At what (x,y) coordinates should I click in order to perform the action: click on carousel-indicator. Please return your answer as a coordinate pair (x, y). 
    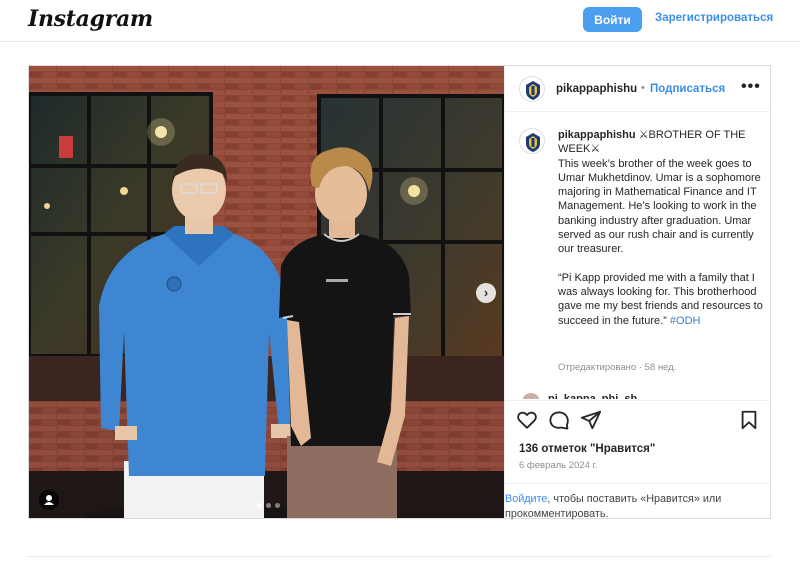
    Looking at the image, I should click on (268, 505).